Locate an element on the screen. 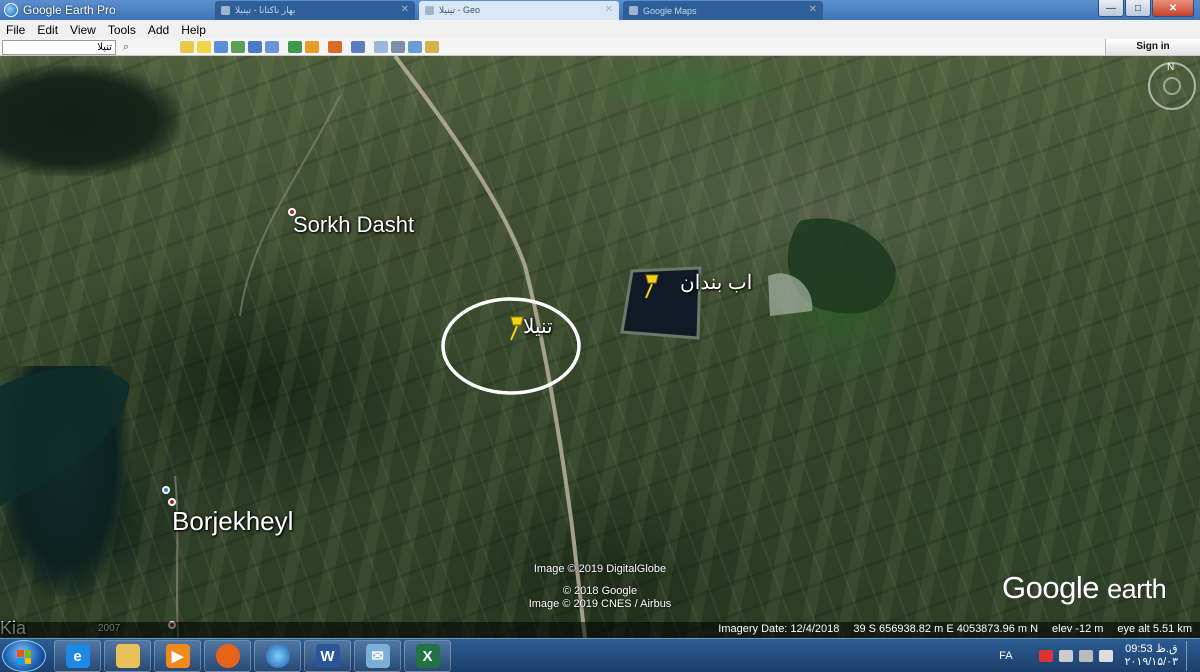 This screenshot has width=1200, height=672. view-in-maps-icon is located at coordinates (432, 47).